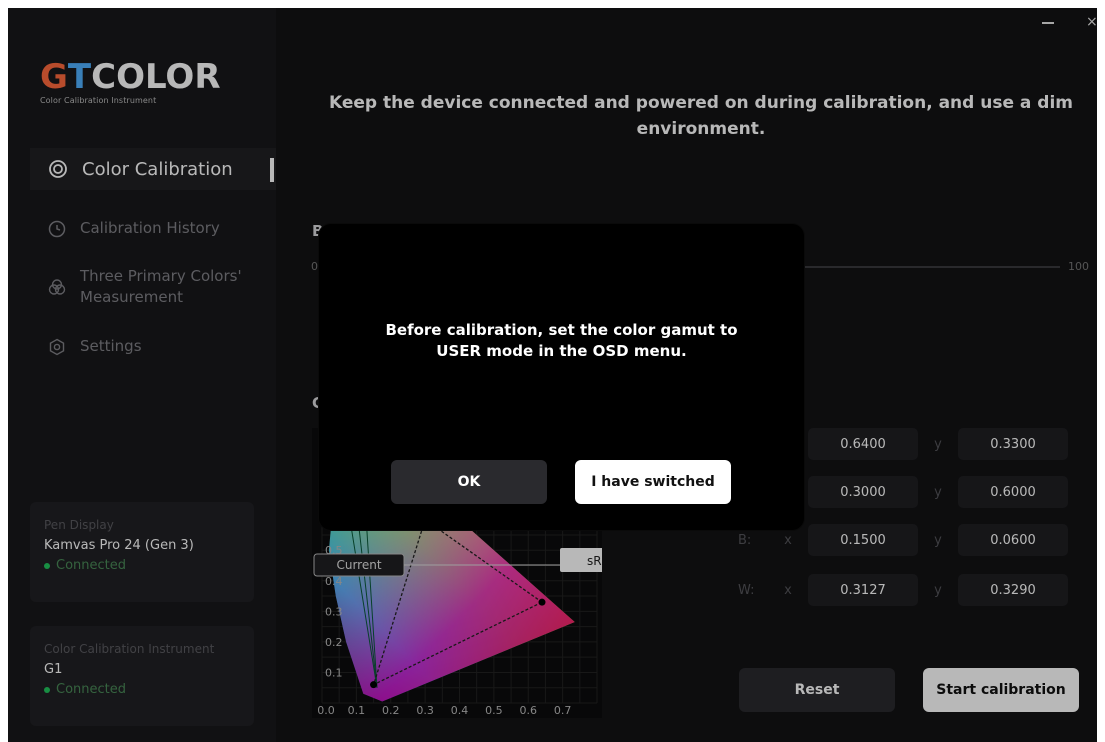 The width and height of the screenshot is (1105, 742). Describe the element at coordinates (653, 482) in the screenshot. I see `i-have-switched-button: I have switched` at that location.